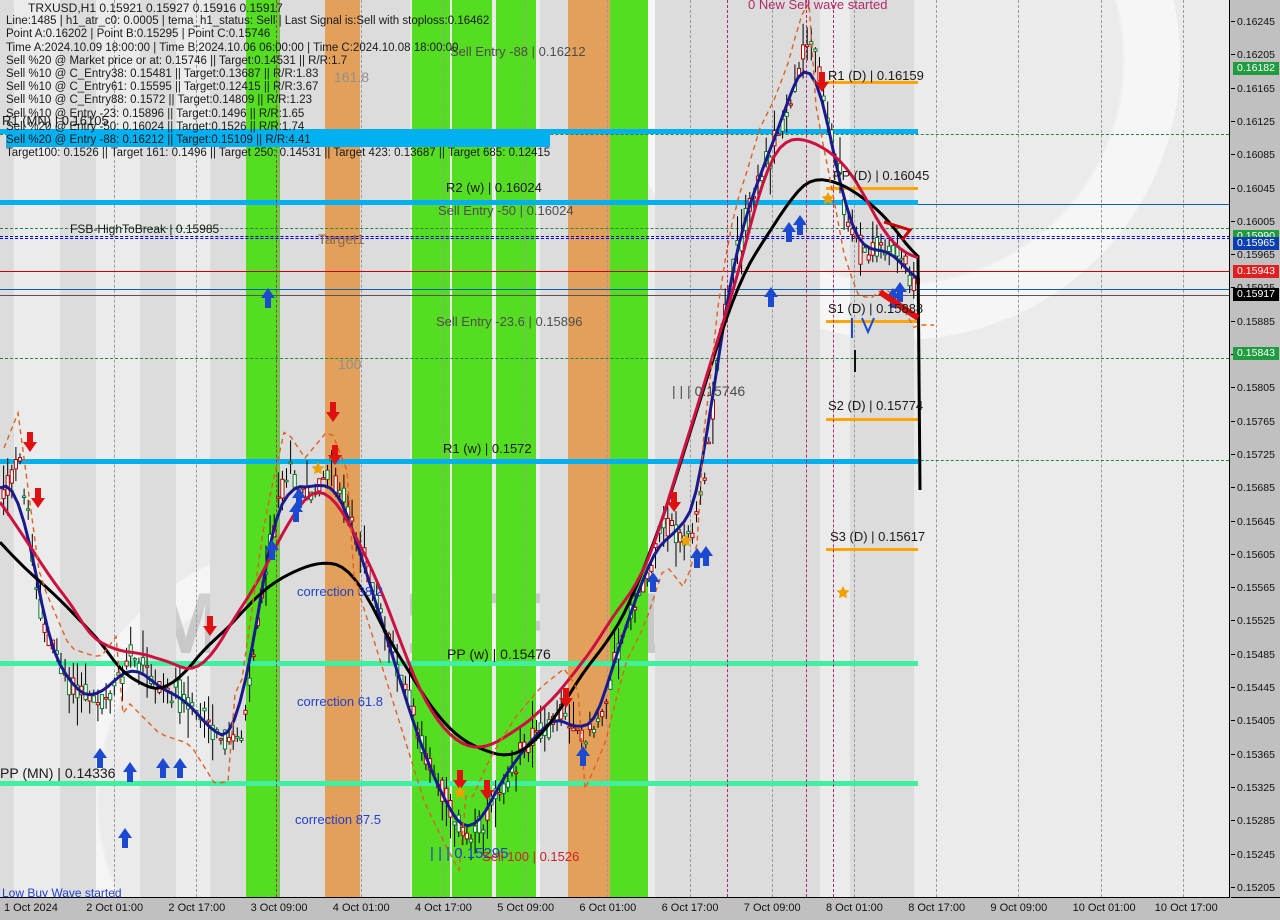 Image resolution: width=1280 pixels, height=920 pixels. What do you see at coordinates (1255, 755) in the screenshot?
I see `price-tick: 0.15365` at bounding box center [1255, 755].